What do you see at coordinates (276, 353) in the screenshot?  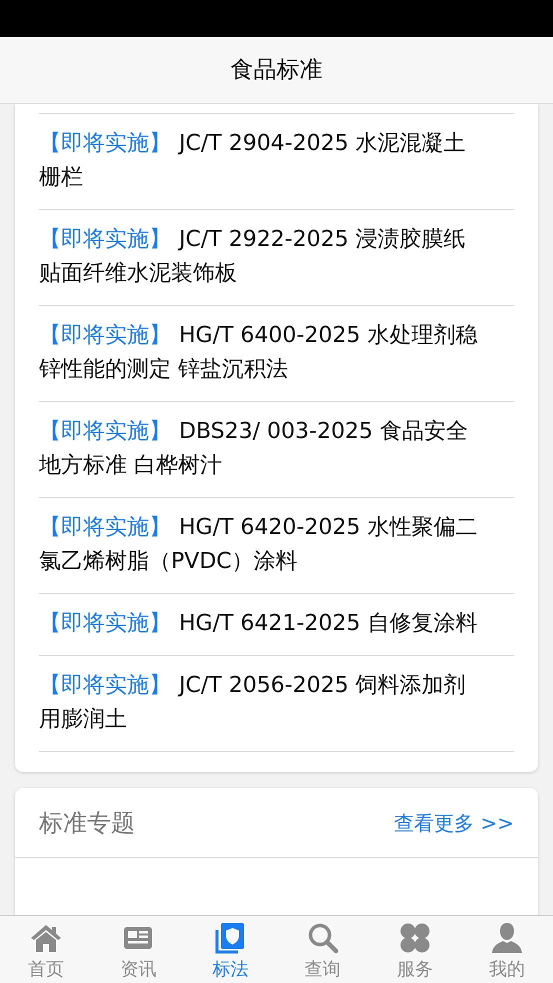 I see `standard-item: 【即将实施】 HG/T 6400-2025 水处理剂稳锌性能的测定 锌盐沉积法` at bounding box center [276, 353].